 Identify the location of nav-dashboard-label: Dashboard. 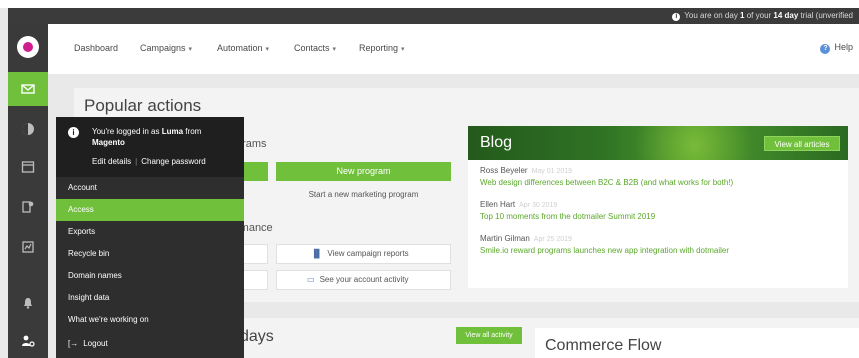
(96, 48).